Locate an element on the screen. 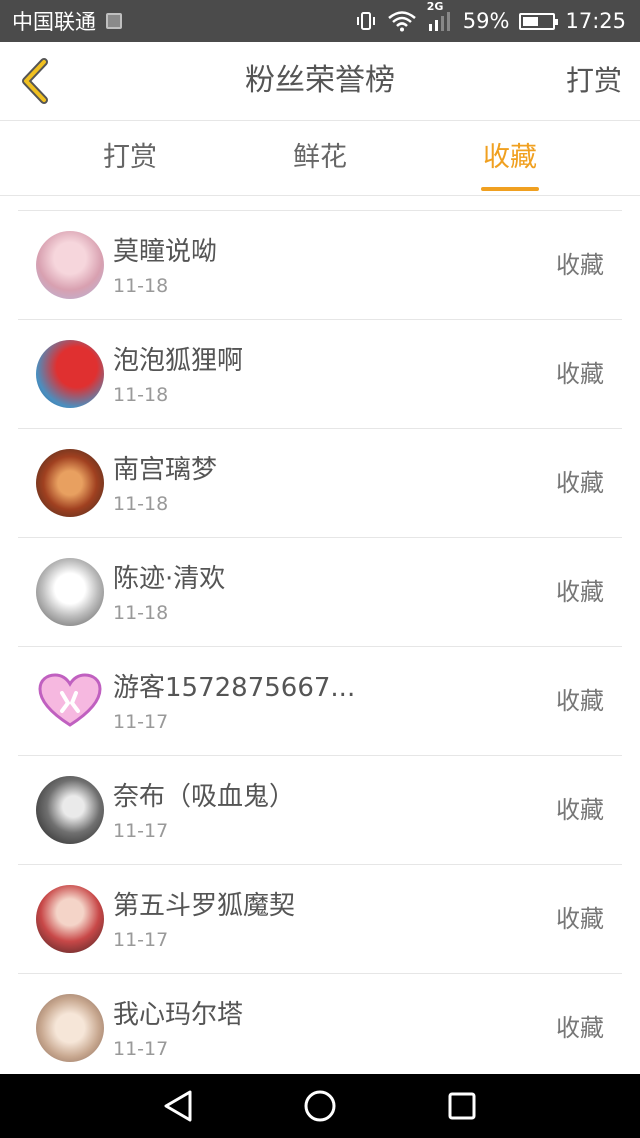 This screenshot has height=1138, width=640. nav-back-button is located at coordinates (178, 1106).